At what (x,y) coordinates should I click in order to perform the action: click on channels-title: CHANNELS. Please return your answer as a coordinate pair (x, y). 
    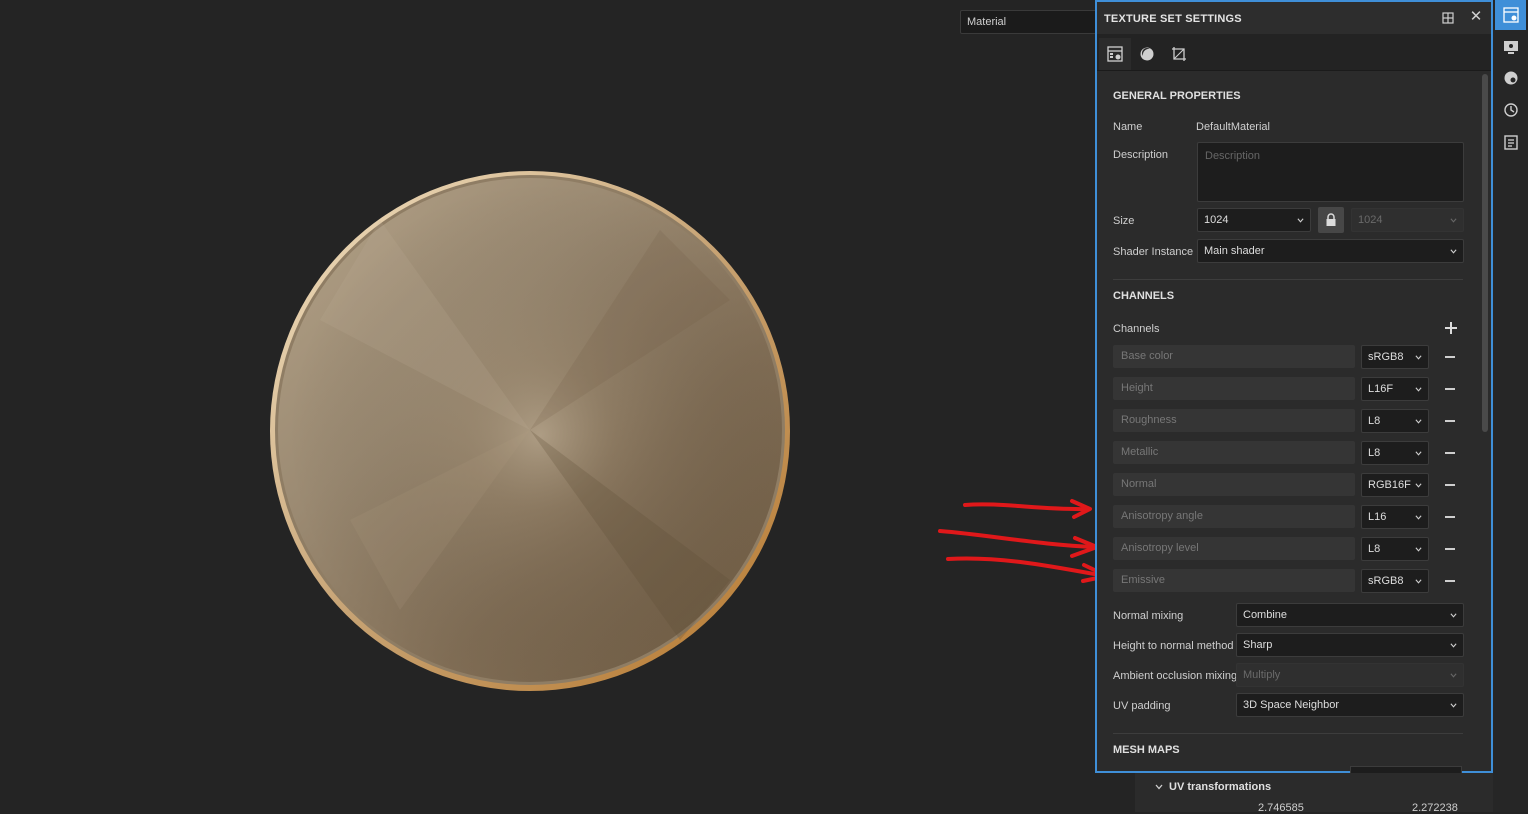
    Looking at the image, I should click on (1144, 296).